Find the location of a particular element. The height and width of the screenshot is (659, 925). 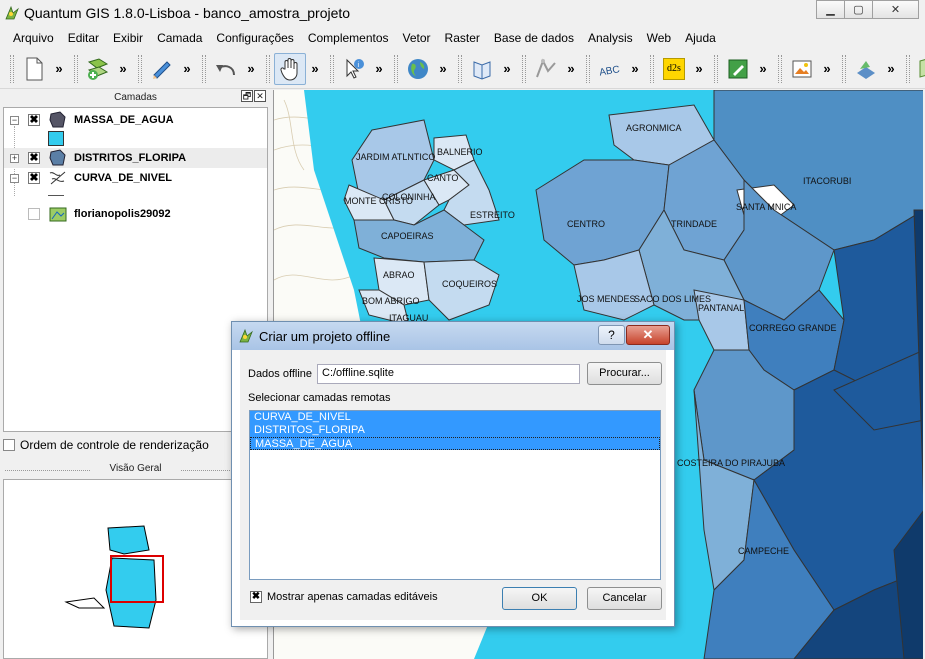

label-abc-icon: ABC is located at coordinates (610, 69).